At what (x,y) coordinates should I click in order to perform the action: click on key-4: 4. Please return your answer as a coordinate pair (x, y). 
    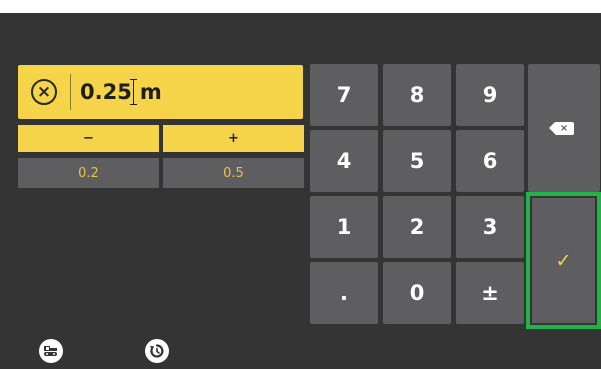
    Looking at the image, I should click on (344, 161).